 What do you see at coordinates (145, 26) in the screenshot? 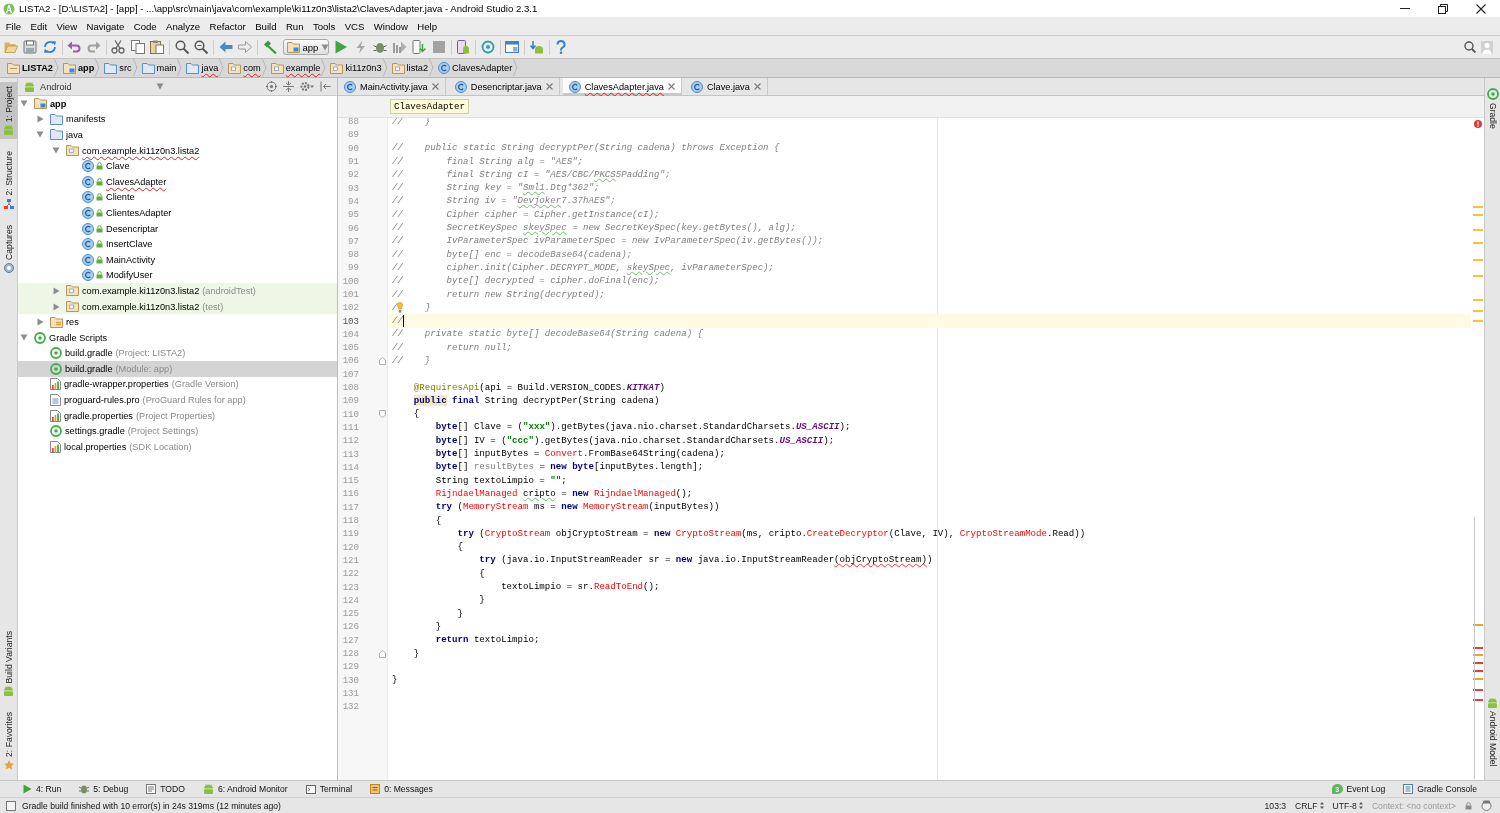
I see `menu-item: Code` at bounding box center [145, 26].